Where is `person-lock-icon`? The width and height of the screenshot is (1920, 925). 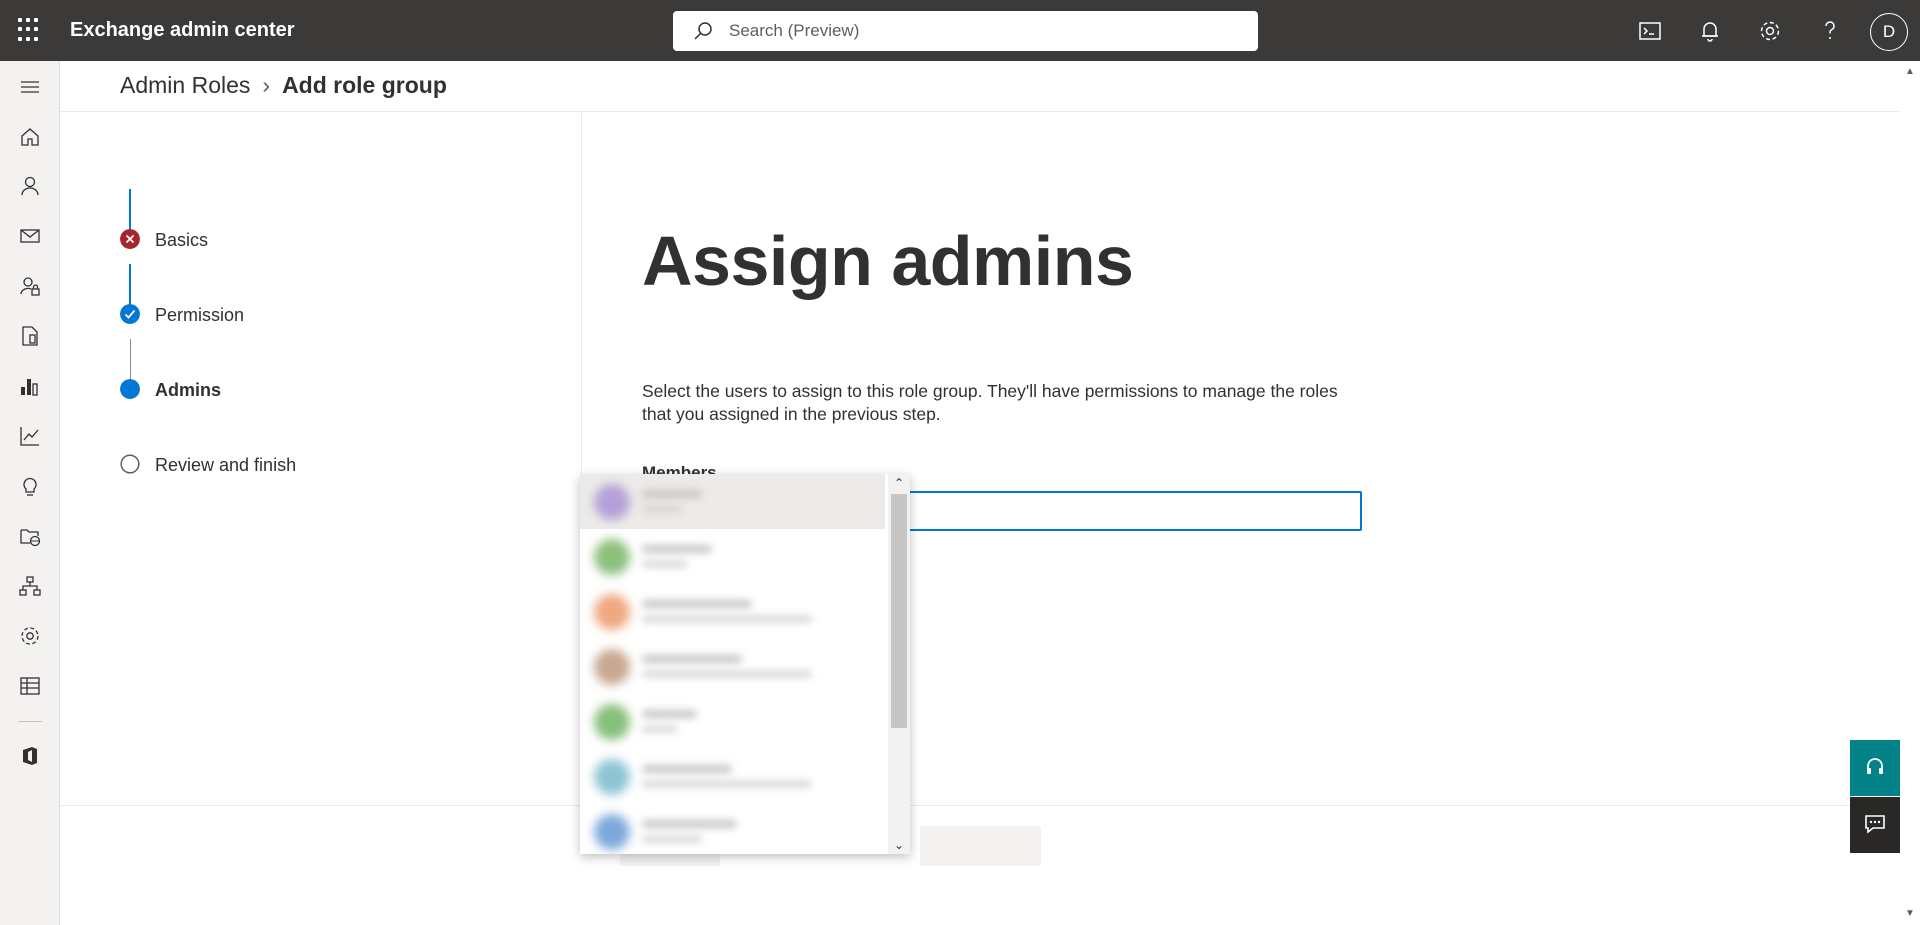
person-lock-icon is located at coordinates (30, 286).